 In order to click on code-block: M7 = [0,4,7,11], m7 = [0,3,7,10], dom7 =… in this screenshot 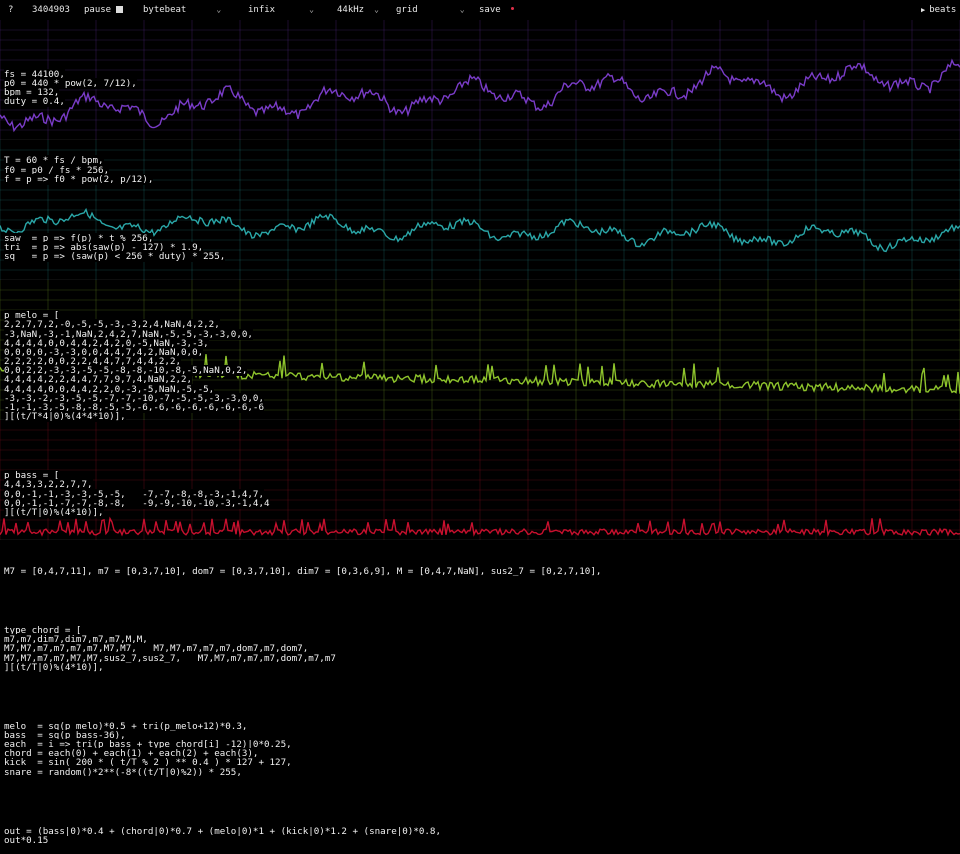, I will do `click(474, 571)`.